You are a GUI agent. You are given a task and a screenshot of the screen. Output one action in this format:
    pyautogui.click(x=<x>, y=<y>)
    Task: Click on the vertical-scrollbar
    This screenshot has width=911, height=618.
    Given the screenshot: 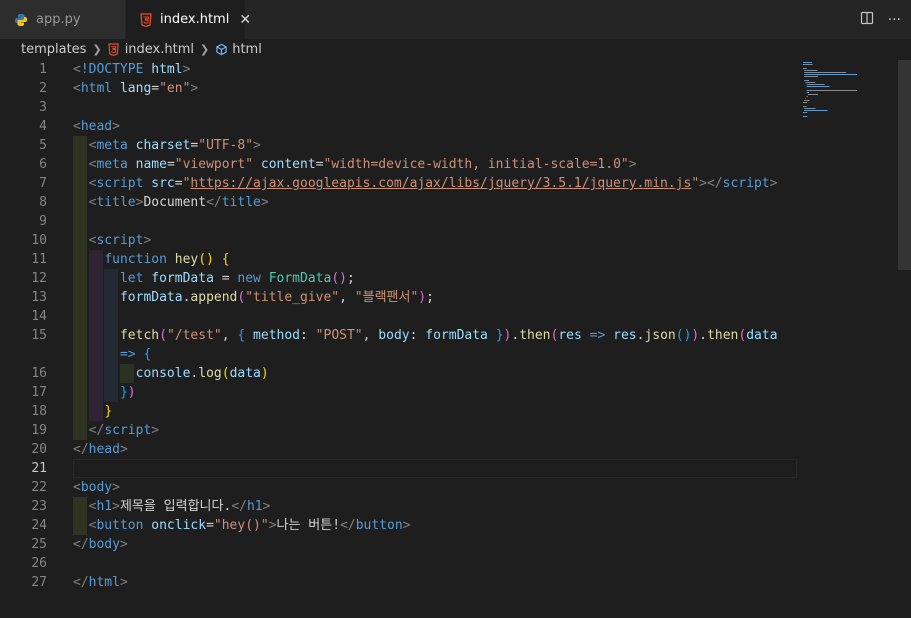 What is the action you would take?
    pyautogui.click(x=904, y=165)
    